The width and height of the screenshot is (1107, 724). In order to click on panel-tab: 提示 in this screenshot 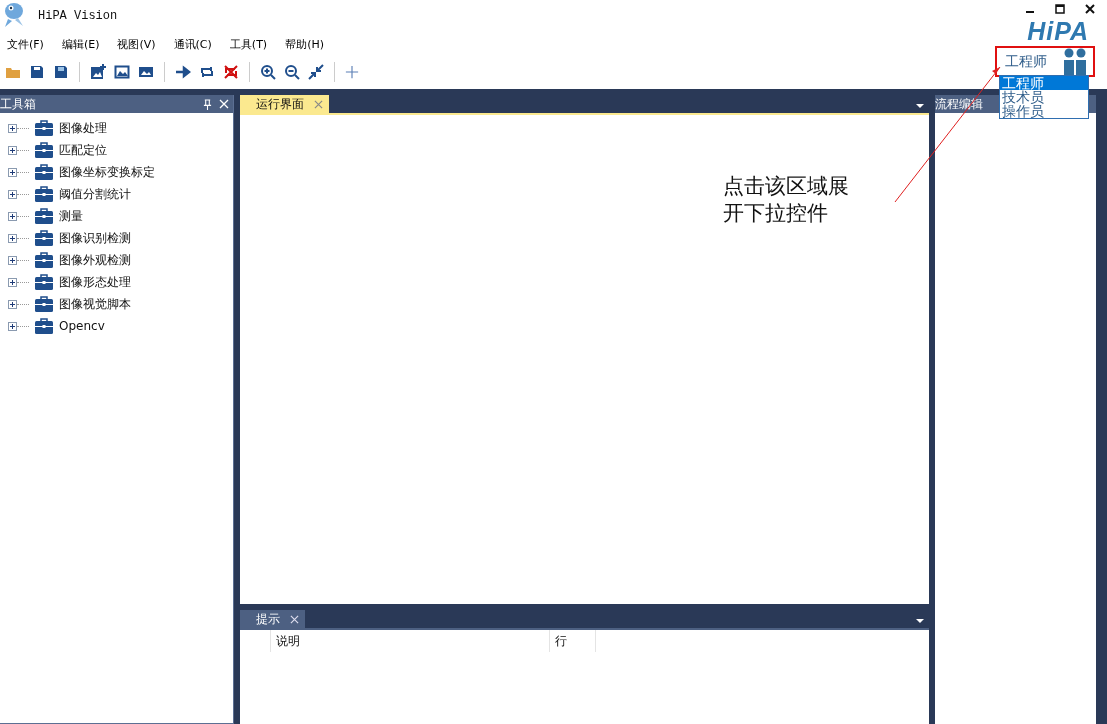, I will do `click(272, 619)`.